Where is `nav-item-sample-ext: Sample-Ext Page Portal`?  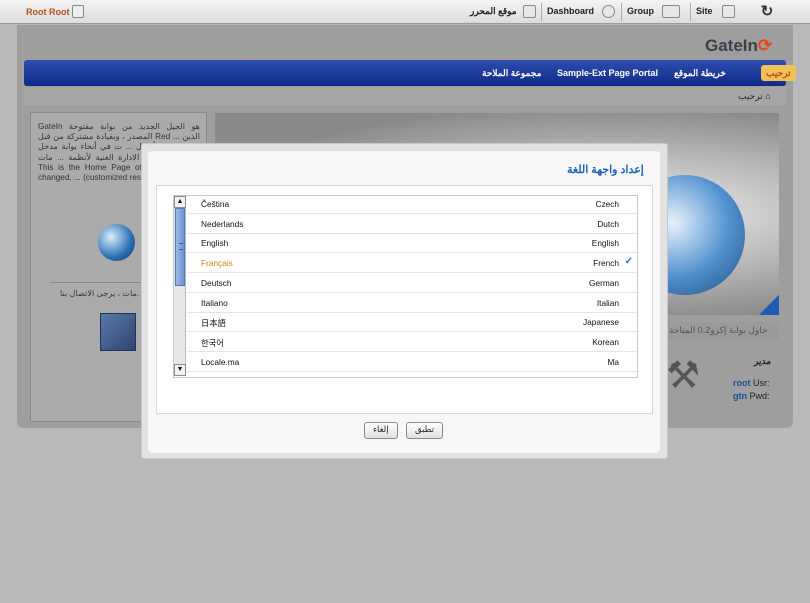 nav-item-sample-ext: Sample-Ext Page Portal is located at coordinates (607, 73).